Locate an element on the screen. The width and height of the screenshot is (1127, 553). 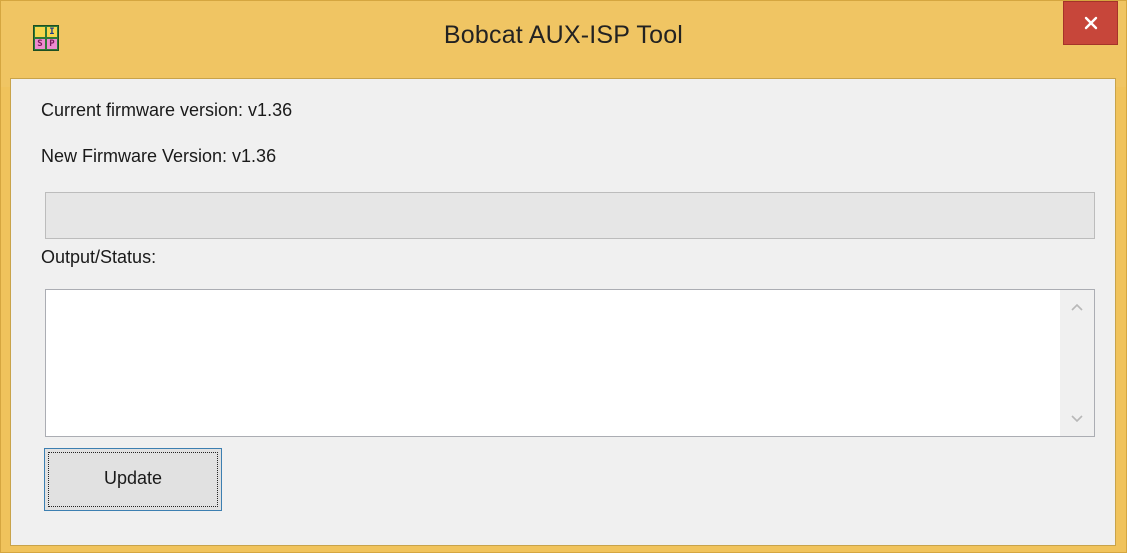
update-button: Update is located at coordinates (133, 479).